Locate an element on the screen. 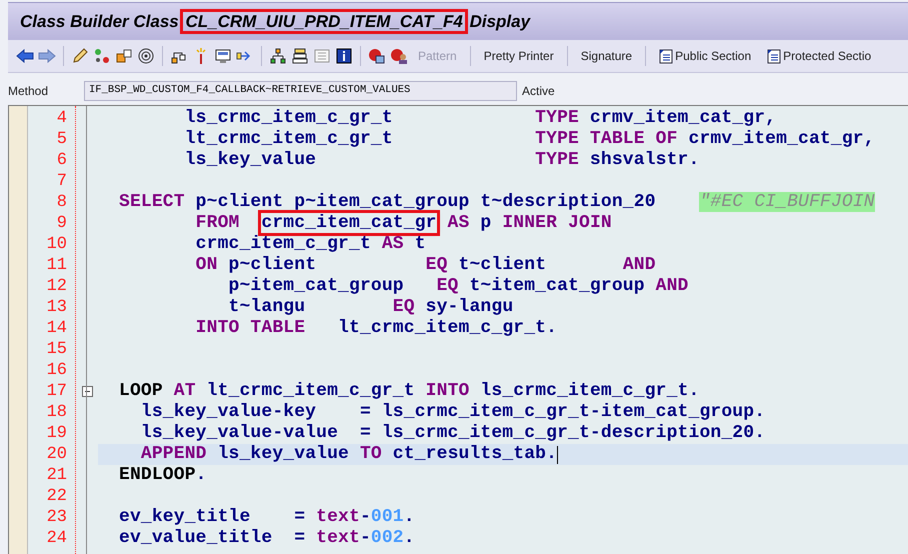  spiral-icon is located at coordinates (146, 56).